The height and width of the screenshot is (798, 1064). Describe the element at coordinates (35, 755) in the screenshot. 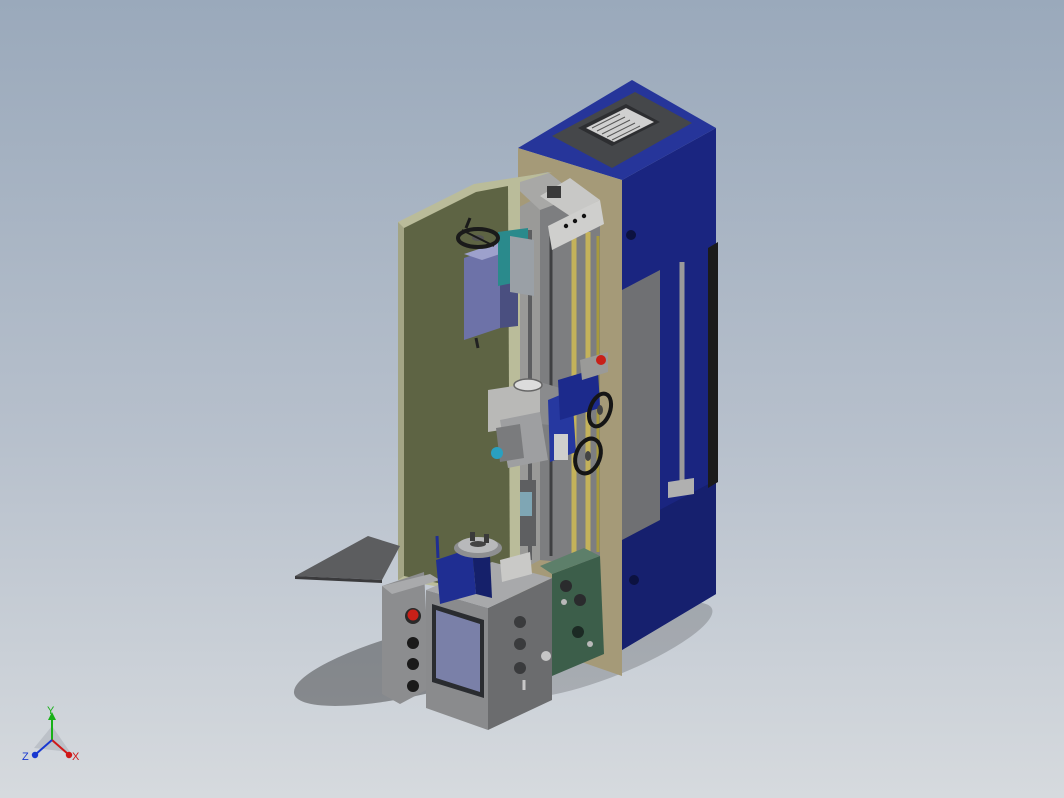

I see `z-axis-arrow-icon` at that location.